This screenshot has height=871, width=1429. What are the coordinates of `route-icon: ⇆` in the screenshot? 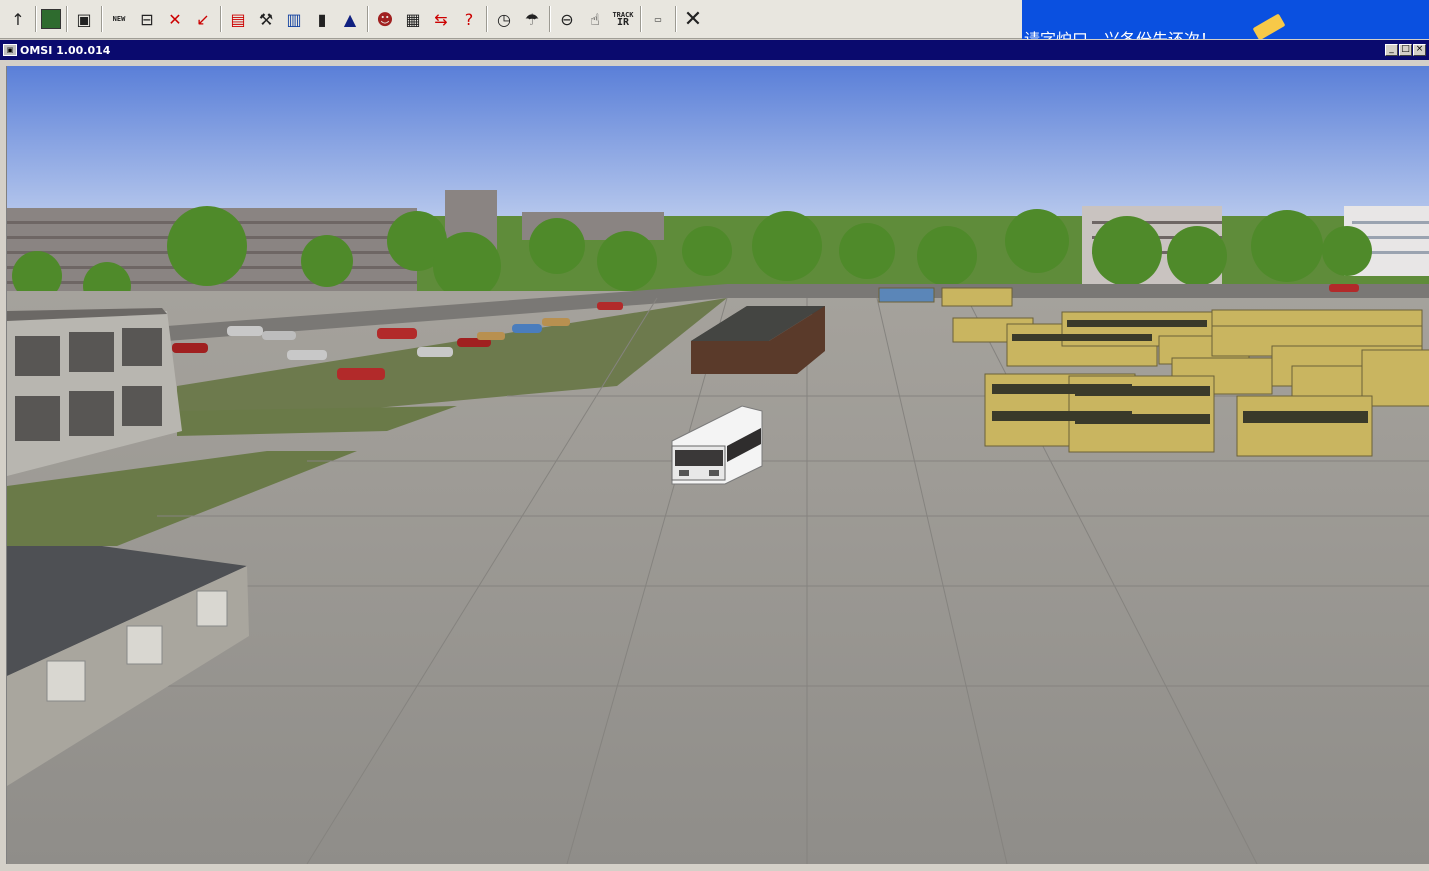 It's located at (441, 19).